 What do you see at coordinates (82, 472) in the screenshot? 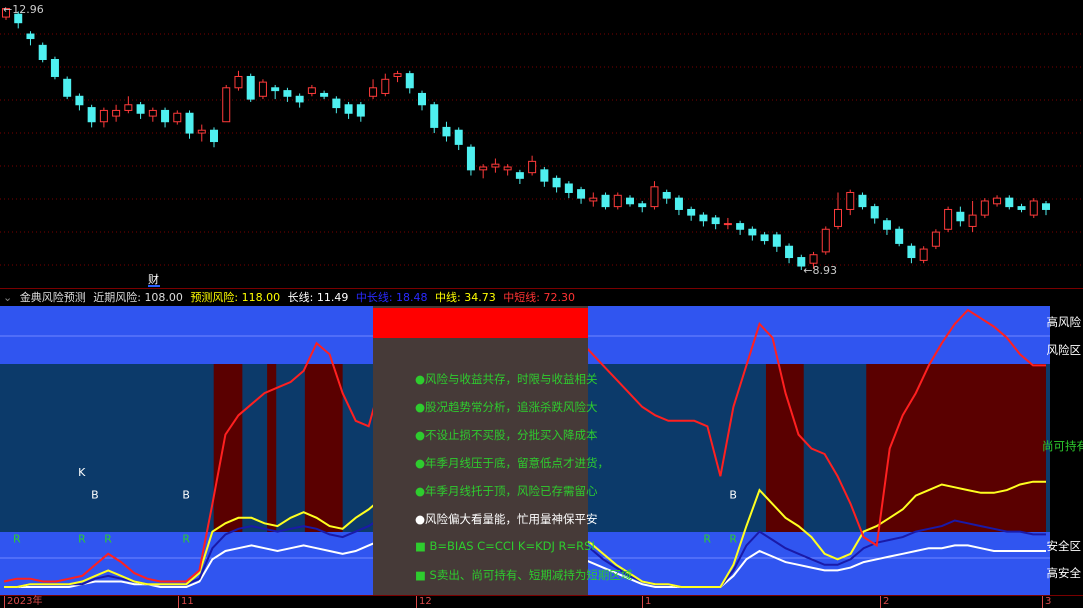
I see `signal-marker: K` at bounding box center [82, 472].